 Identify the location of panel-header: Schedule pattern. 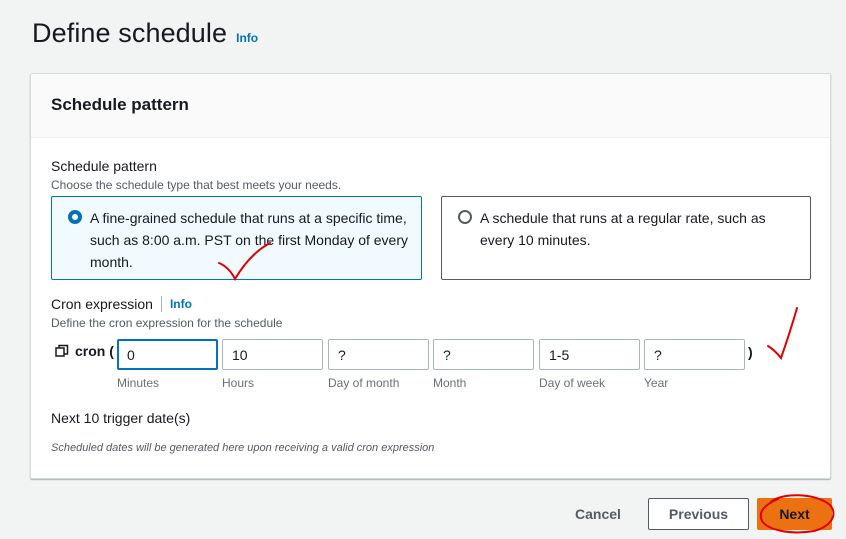
(430, 106).